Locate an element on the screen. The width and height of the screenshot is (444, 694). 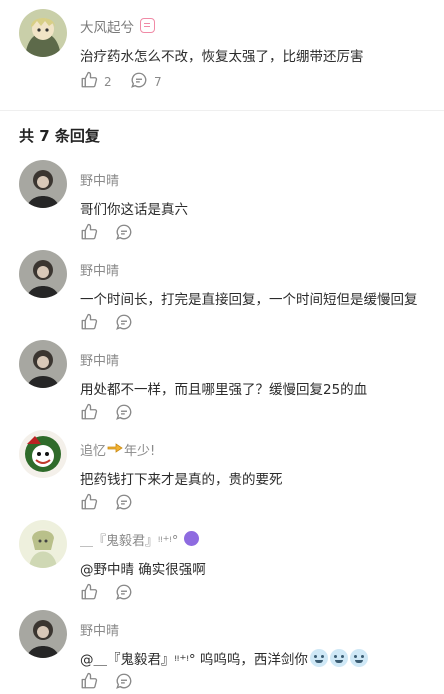
reply-text: @野中晴 确实很强啊 is located at coordinates (143, 570).